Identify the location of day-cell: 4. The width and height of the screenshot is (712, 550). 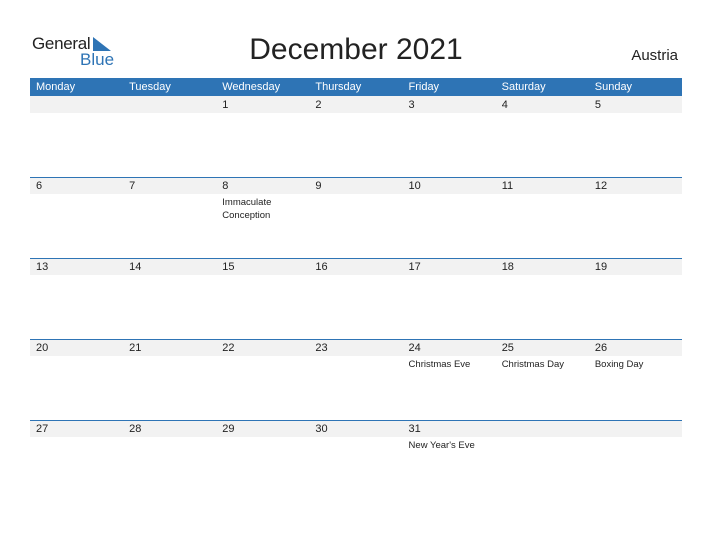
(542, 136).